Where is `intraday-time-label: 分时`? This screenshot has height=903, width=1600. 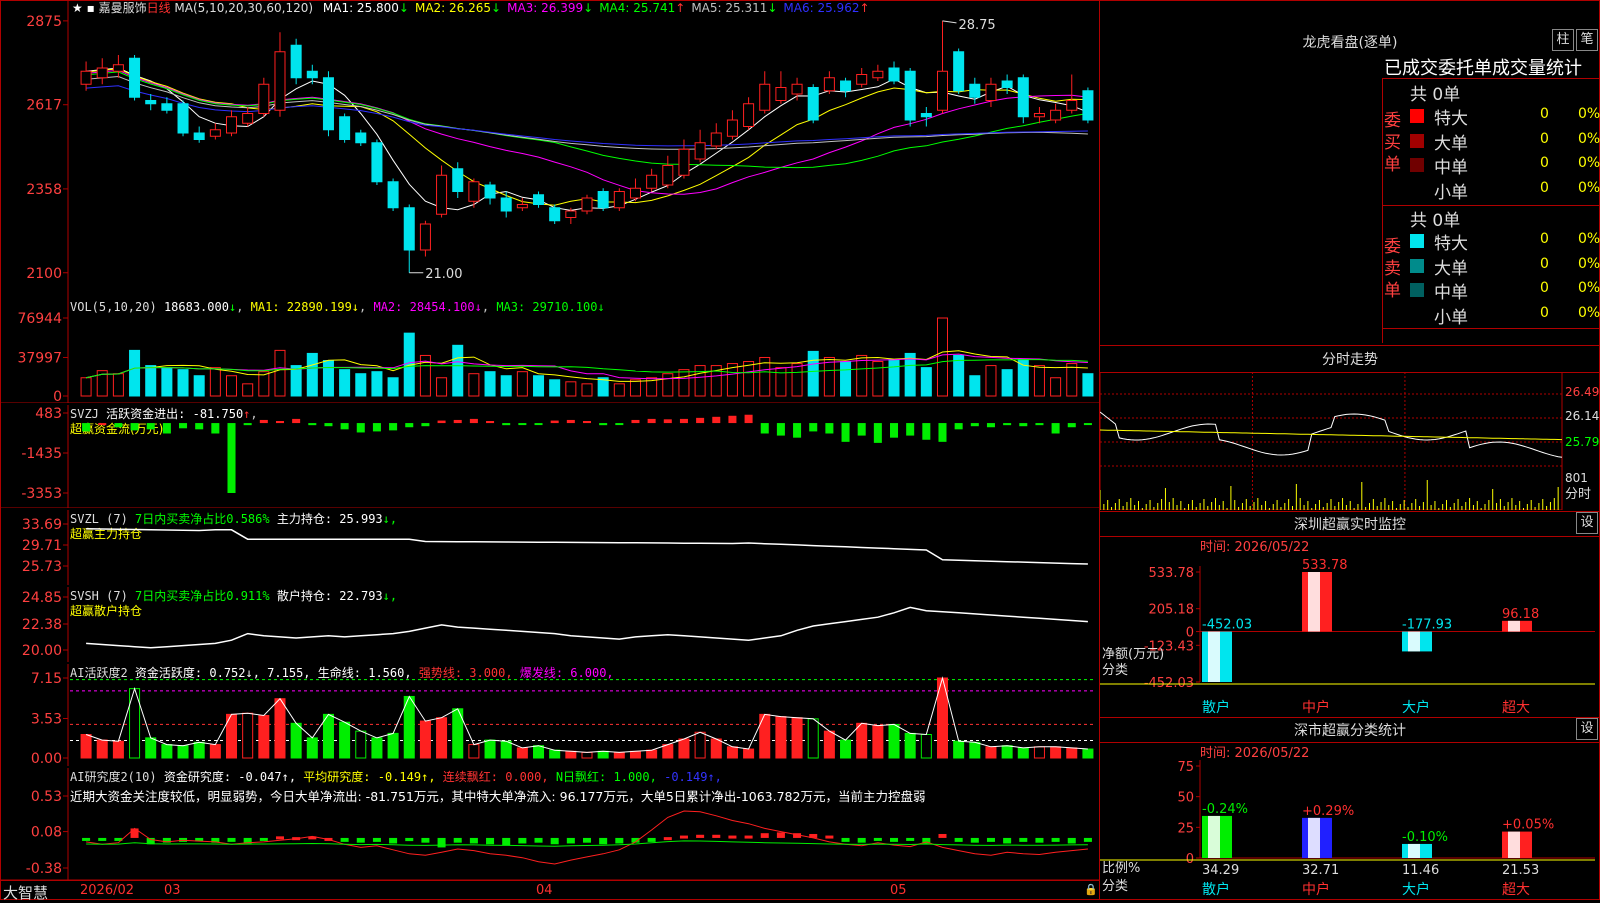
intraday-time-label: 分时 is located at coordinates (1578, 494).